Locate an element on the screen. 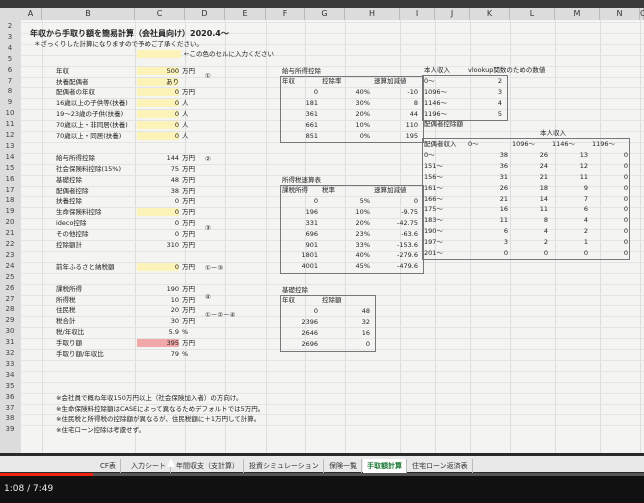 The height and width of the screenshot is (503, 644). shotoku-table-cell: 33% is located at coordinates (362, 244).